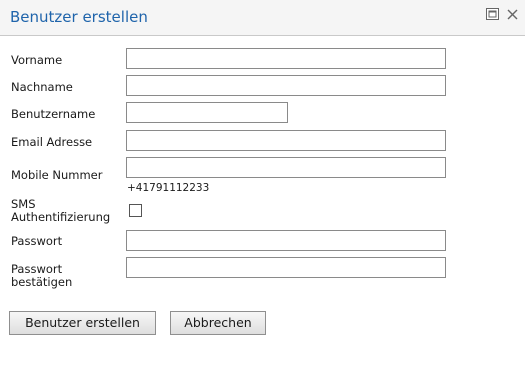 This screenshot has width=525, height=366. What do you see at coordinates (37, 241) in the screenshot?
I see `password-label: Passwort` at bounding box center [37, 241].